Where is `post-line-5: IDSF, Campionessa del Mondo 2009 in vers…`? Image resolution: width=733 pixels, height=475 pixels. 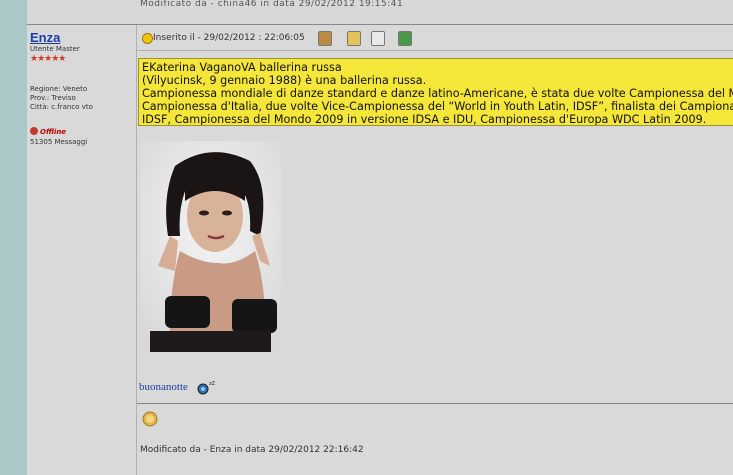
post-line-5: IDSF, Campionessa del Mondo 2009 in vers… is located at coordinates (424, 119).